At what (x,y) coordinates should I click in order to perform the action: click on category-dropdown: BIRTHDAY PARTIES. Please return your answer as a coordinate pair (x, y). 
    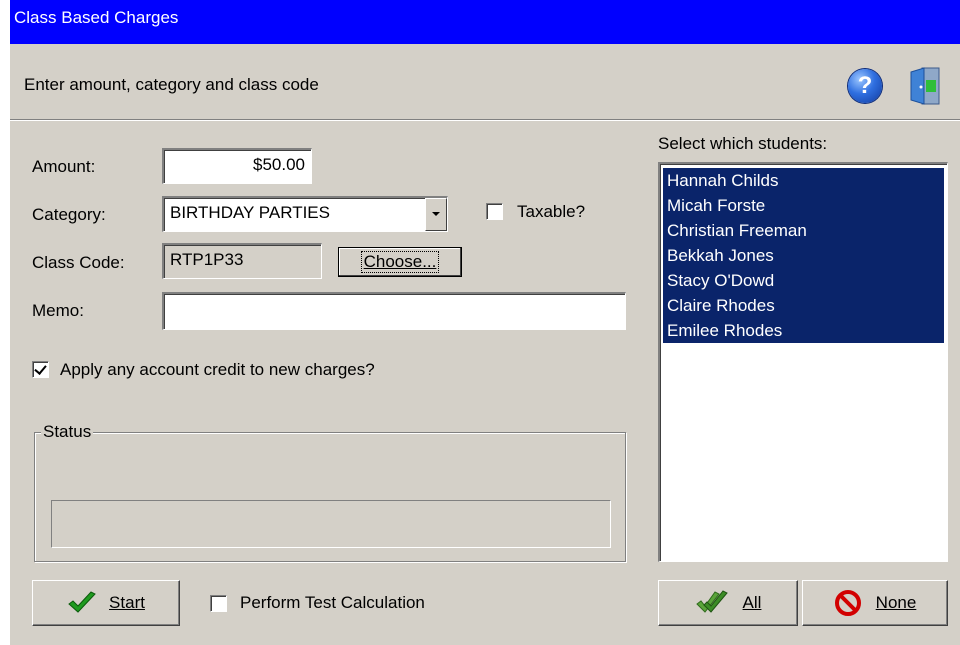
    Looking at the image, I should click on (305, 214).